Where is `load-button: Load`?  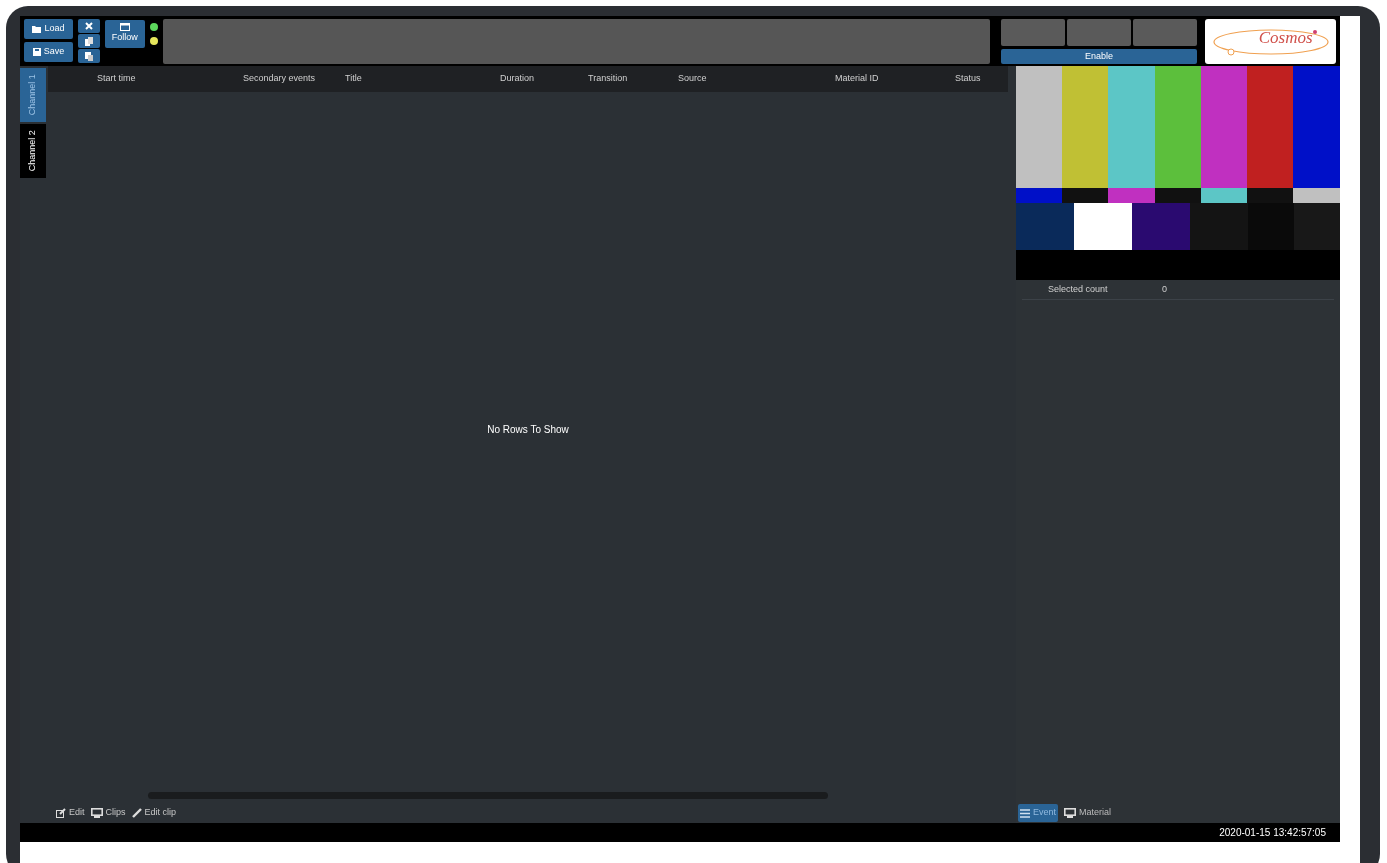
load-button: Load is located at coordinates (48, 29).